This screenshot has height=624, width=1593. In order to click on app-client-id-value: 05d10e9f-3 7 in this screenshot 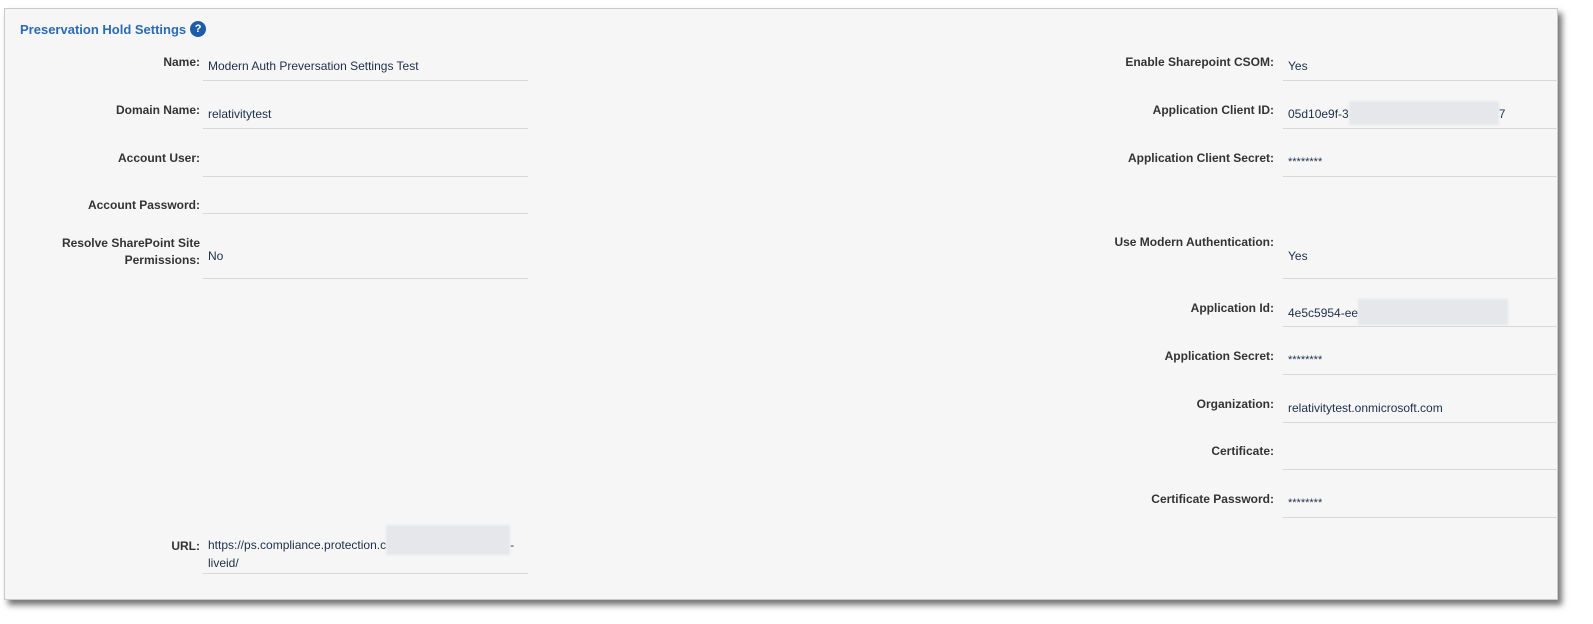, I will do `click(1420, 115)`.